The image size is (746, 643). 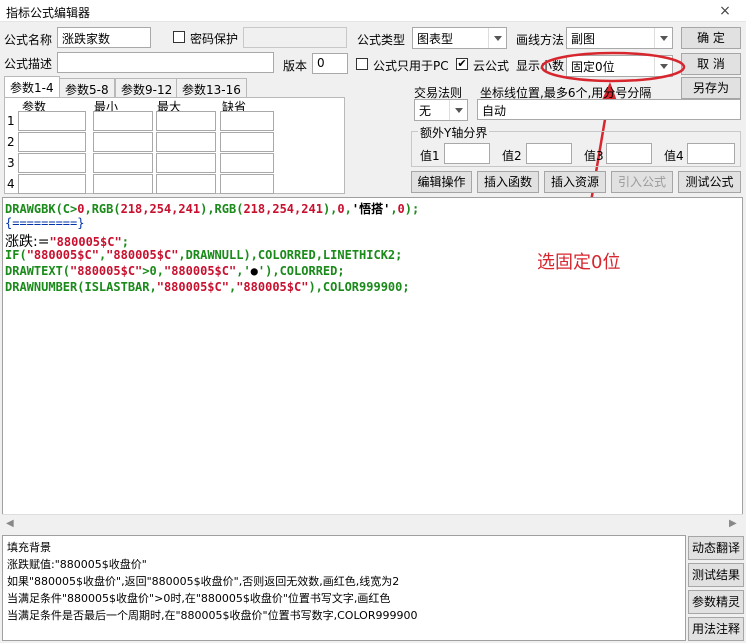 What do you see at coordinates (619, 38) in the screenshot?
I see `draw-select: 副图` at bounding box center [619, 38].